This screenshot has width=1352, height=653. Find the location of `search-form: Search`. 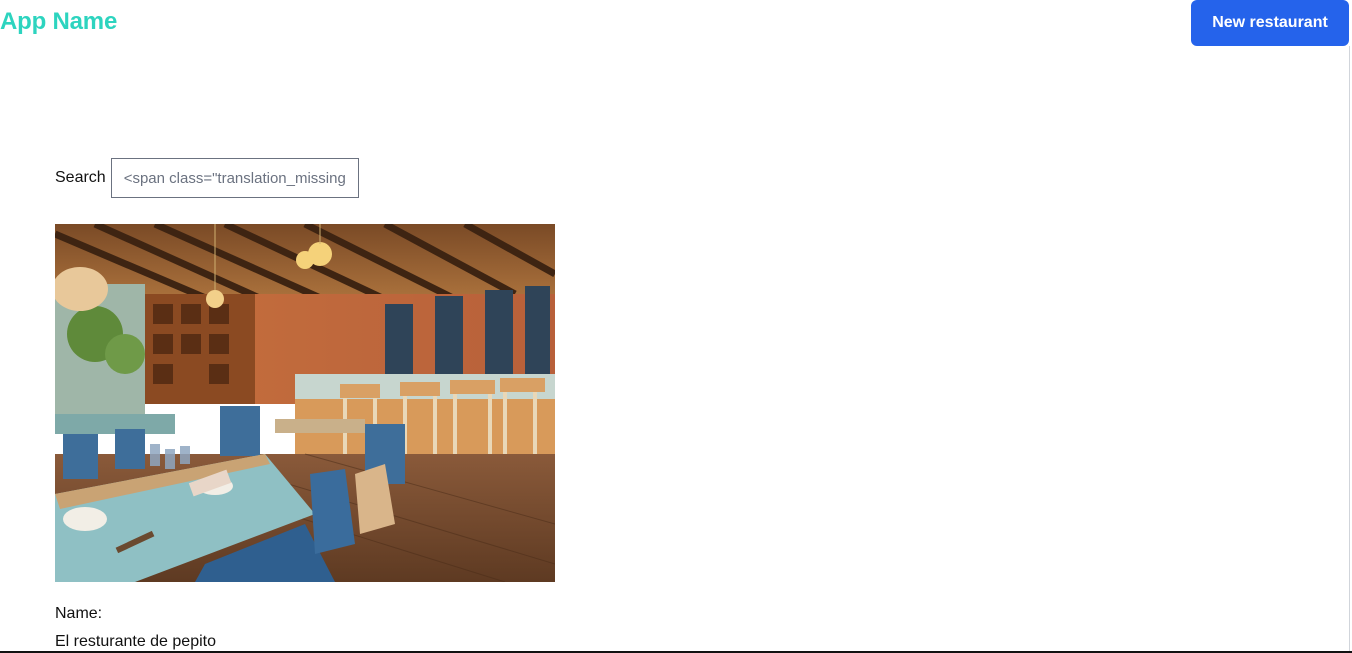

search-form: Search is located at coordinates (207, 178).